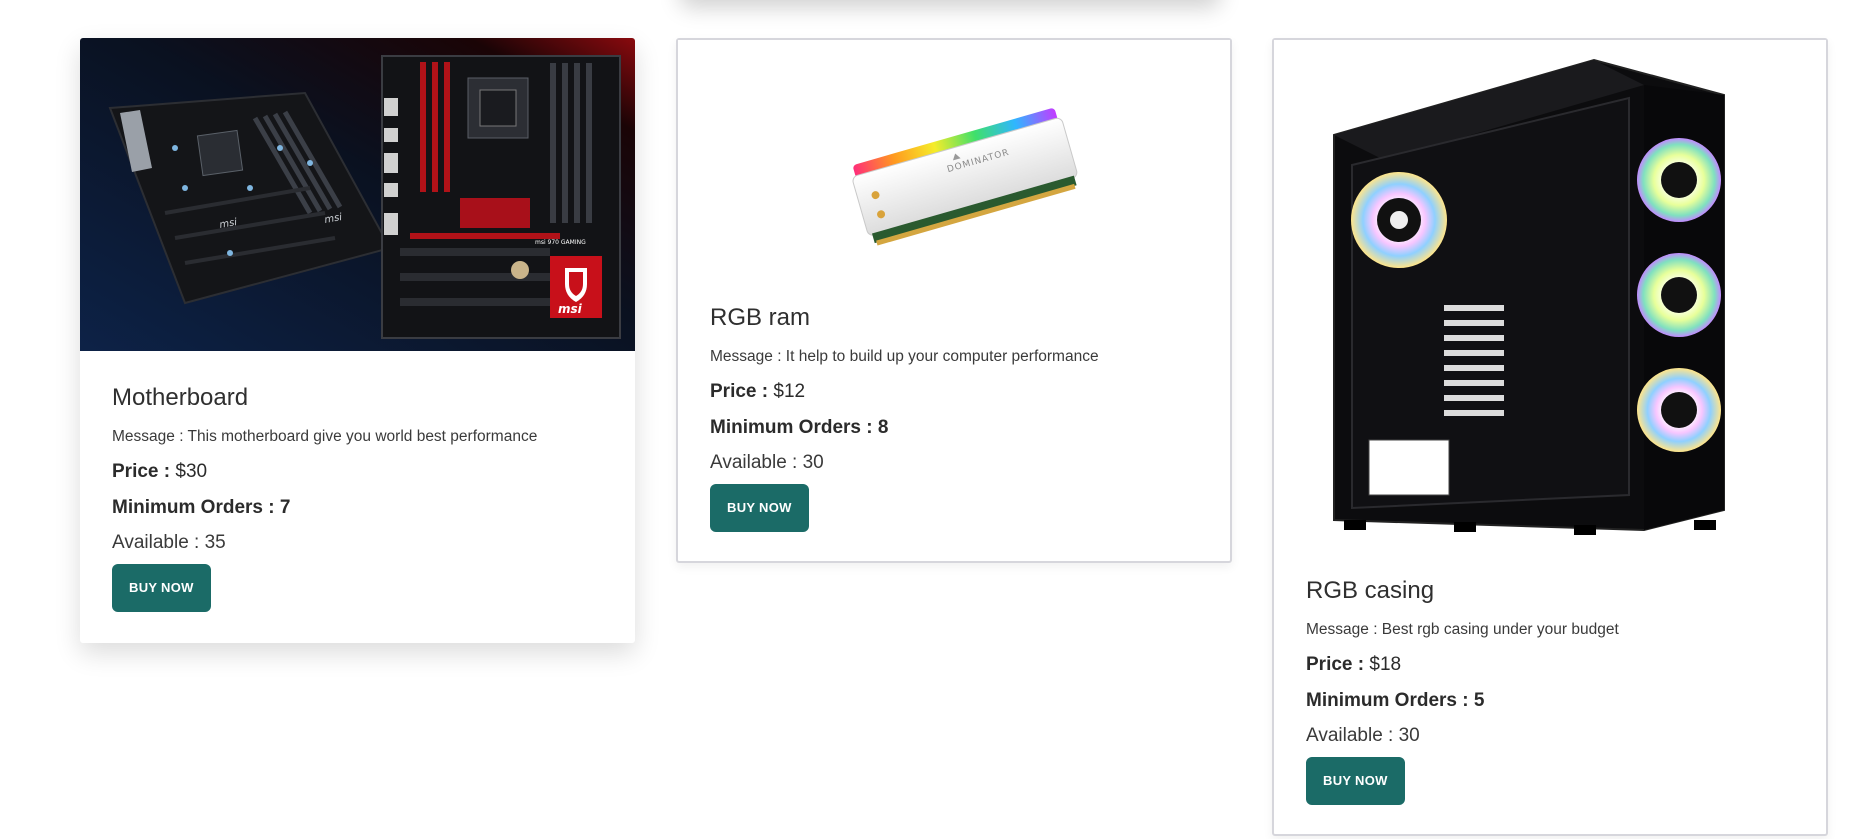 This screenshot has height=839, width=1858. What do you see at coordinates (954, 155) in the screenshot?
I see `ram-image: DOMINATOR` at bounding box center [954, 155].